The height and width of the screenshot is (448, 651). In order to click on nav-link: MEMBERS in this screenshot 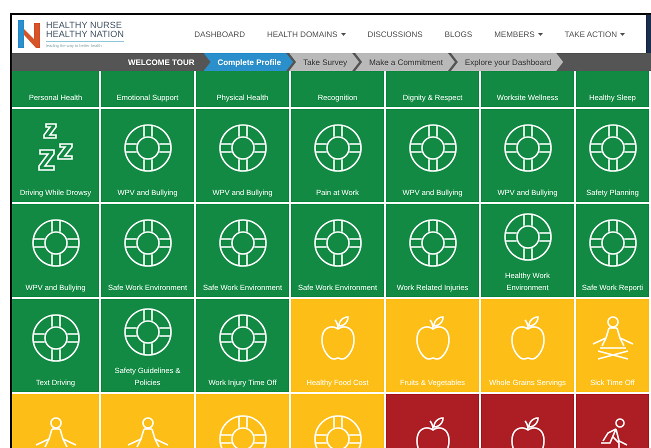, I will do `click(518, 34)`.